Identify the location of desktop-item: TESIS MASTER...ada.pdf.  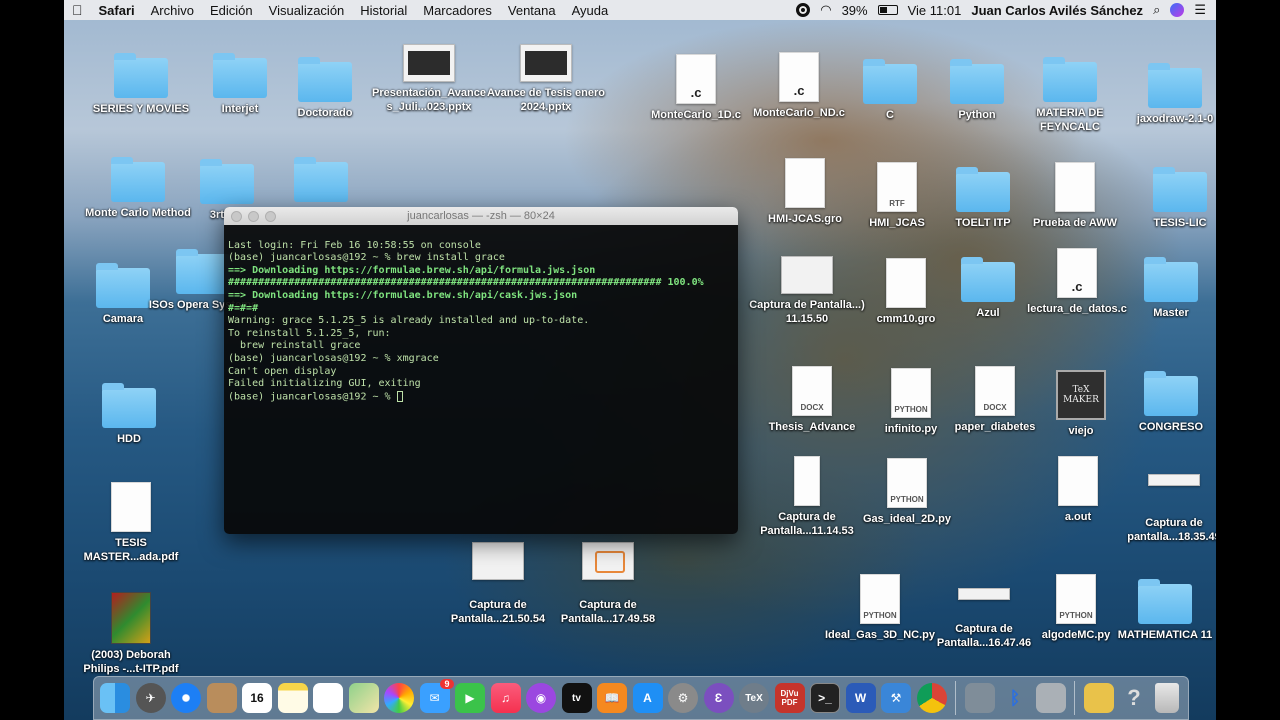
(131, 523).